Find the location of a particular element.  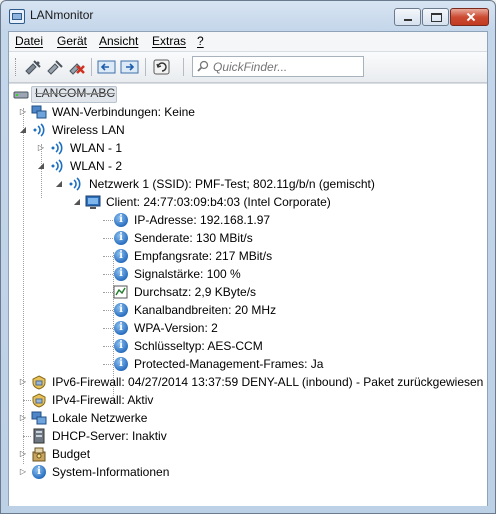

menu-datei: Datei is located at coordinates (29, 41).